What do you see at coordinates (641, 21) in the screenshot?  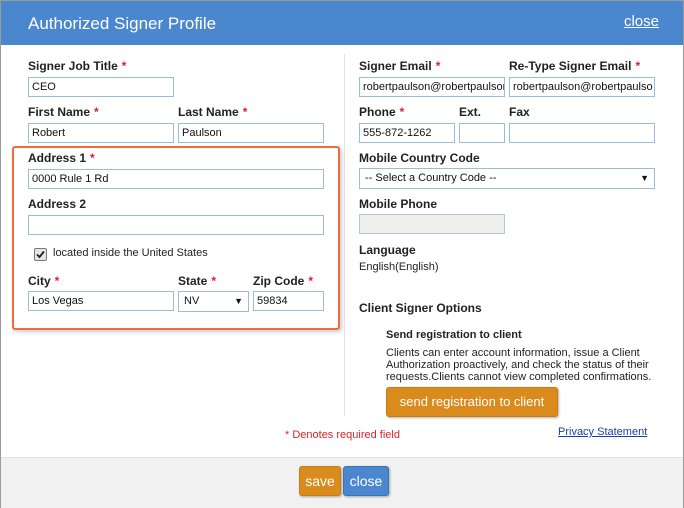 I see `dialog-close-link: close` at bounding box center [641, 21].